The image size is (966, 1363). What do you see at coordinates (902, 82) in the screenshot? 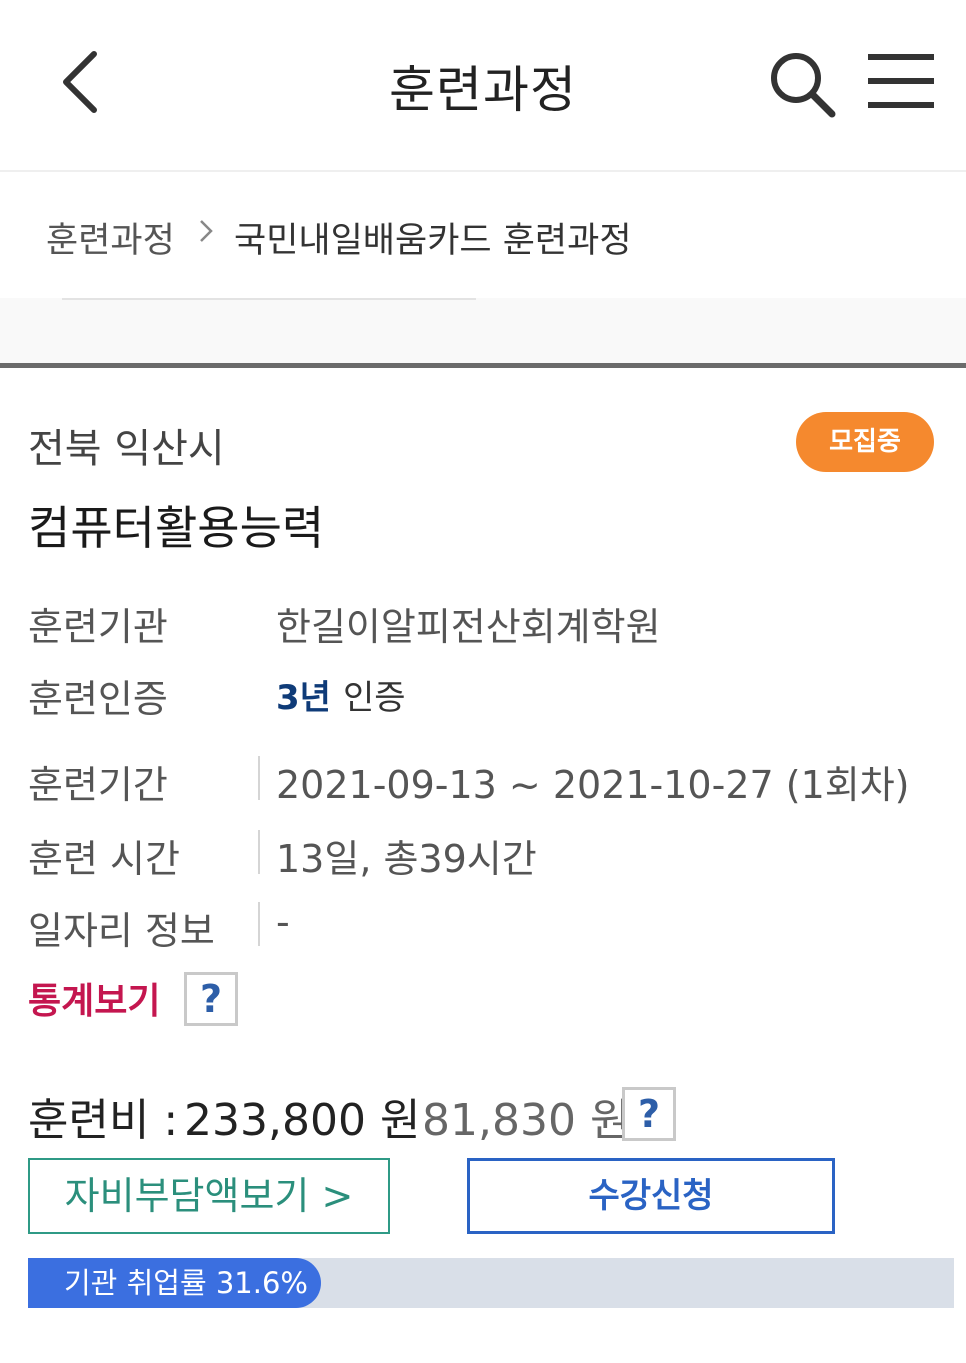
I see `hamburger-menu-icon` at bounding box center [902, 82].